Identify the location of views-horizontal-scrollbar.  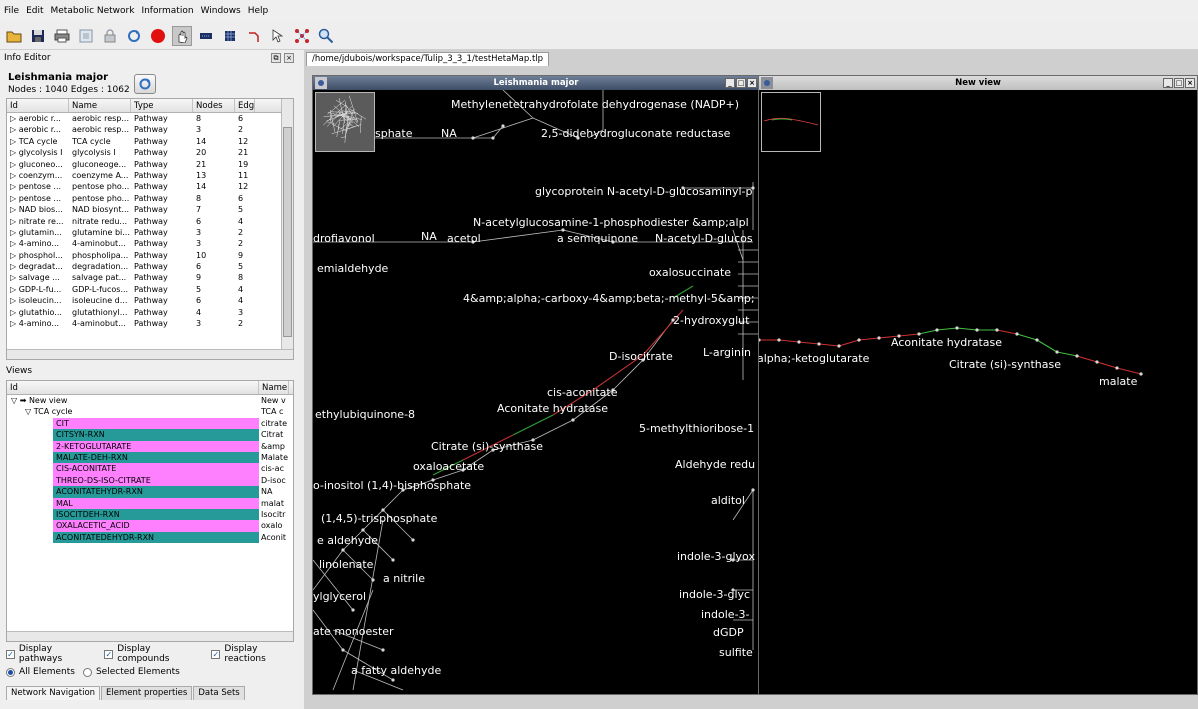
(150, 636).